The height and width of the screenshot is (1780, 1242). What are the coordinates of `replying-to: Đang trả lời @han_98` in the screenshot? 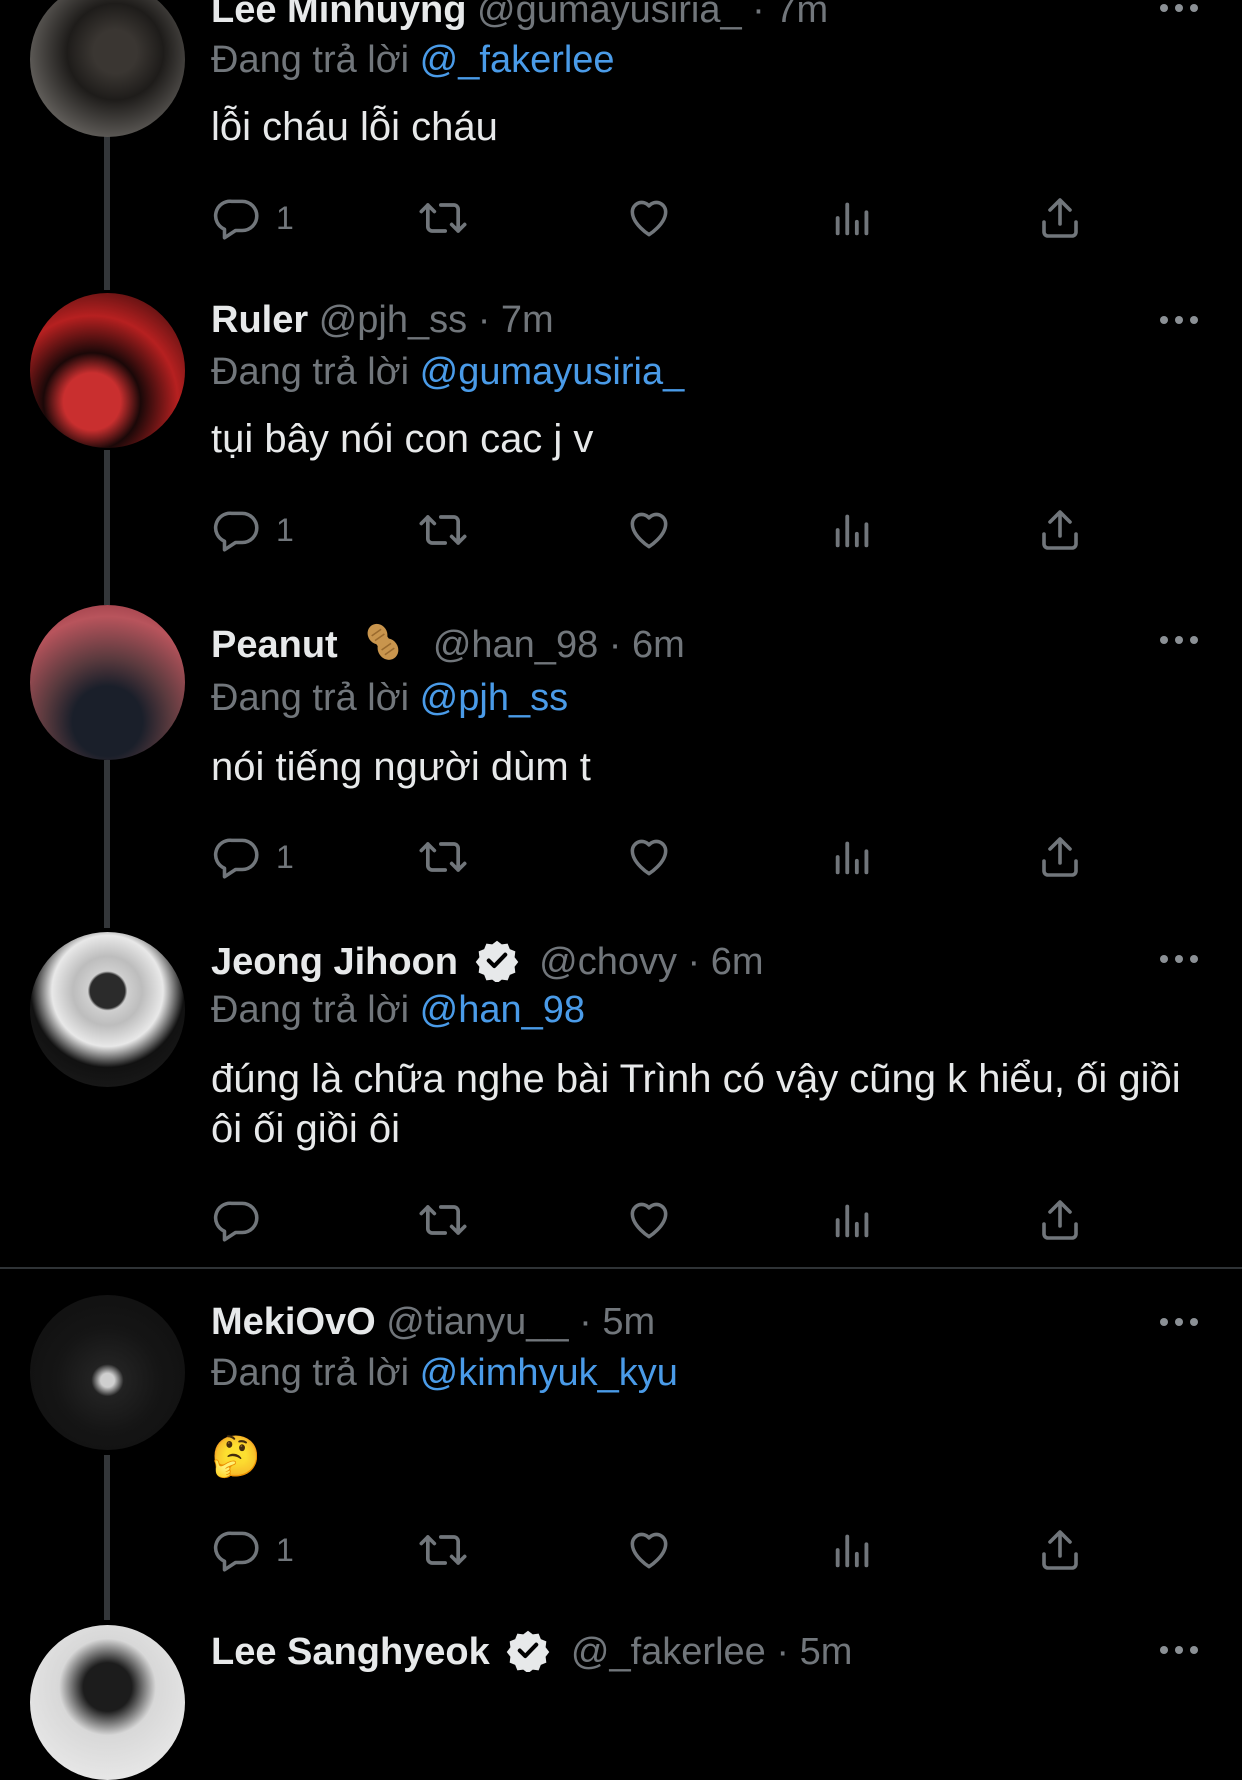 It's located at (398, 1010).